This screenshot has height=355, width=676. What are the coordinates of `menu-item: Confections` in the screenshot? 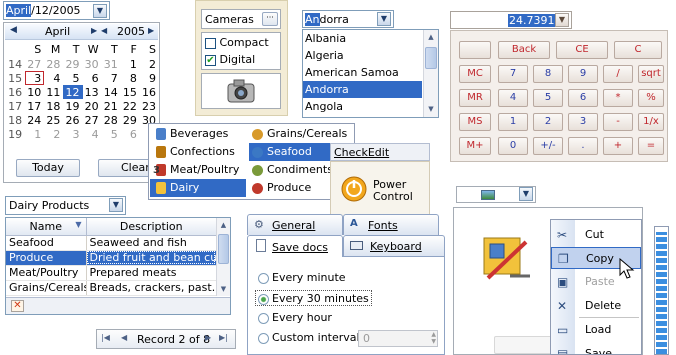 It's located at (198, 152).